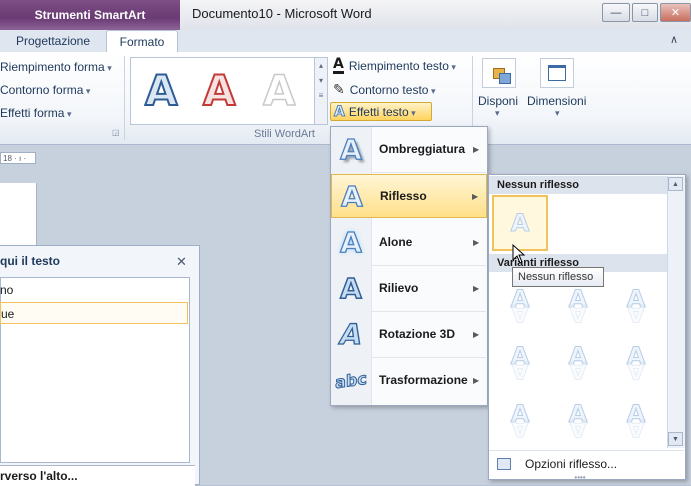 This screenshot has width=691, height=486. I want to click on document-page, so click(18, 214).